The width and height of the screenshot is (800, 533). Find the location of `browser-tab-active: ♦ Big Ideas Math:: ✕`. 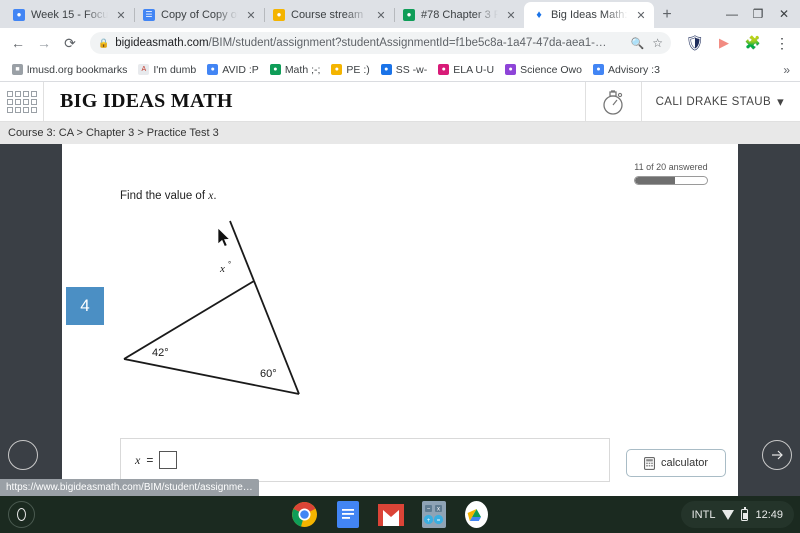

browser-tab-active: ♦ Big Ideas Math:: ✕ is located at coordinates (589, 15).